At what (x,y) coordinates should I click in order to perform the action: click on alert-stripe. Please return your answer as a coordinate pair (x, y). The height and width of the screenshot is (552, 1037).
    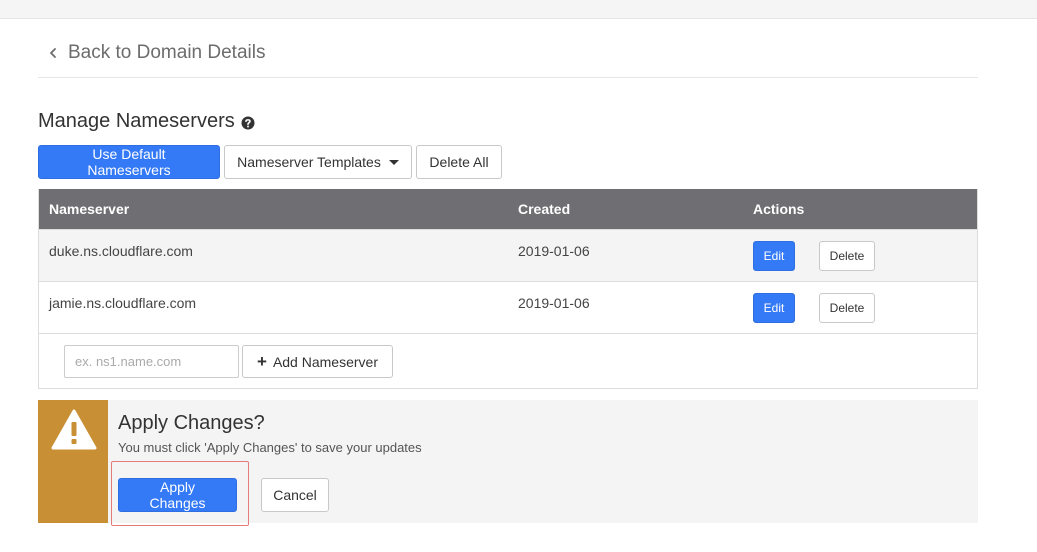
    Looking at the image, I should click on (73, 461).